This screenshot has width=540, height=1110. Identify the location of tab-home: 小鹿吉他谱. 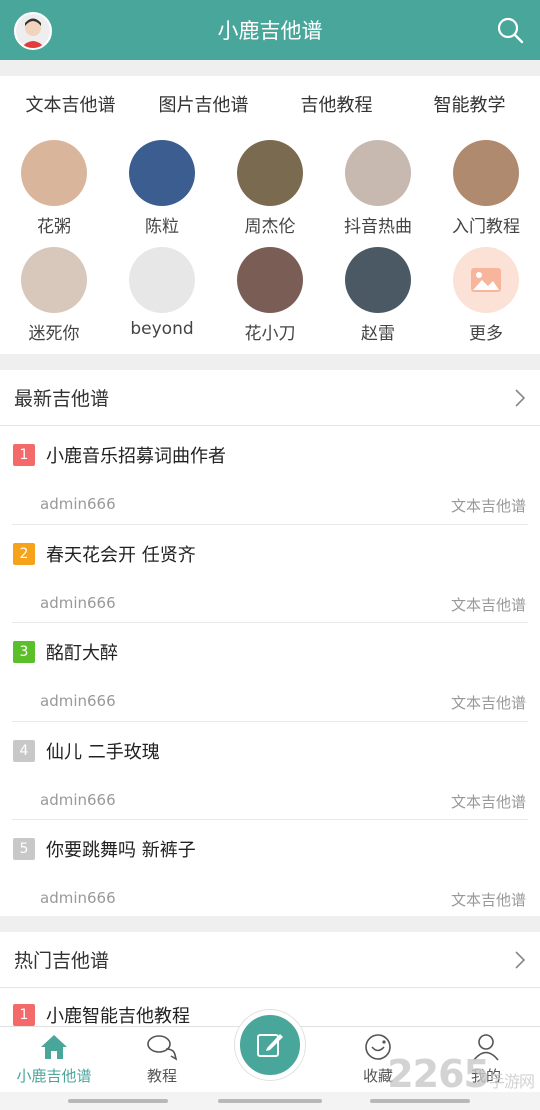
(54, 1059).